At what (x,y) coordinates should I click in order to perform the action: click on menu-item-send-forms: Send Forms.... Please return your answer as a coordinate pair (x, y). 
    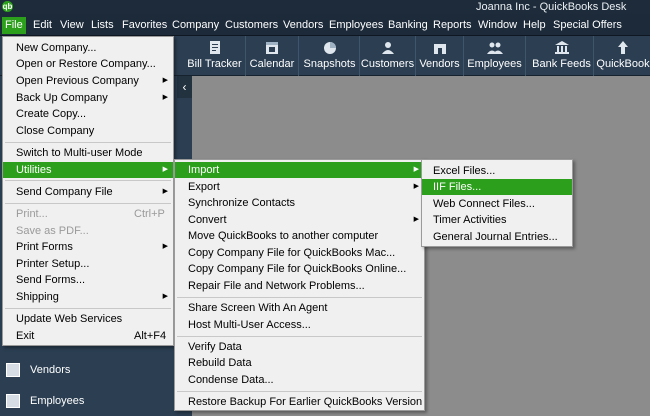
    Looking at the image, I should click on (88, 280).